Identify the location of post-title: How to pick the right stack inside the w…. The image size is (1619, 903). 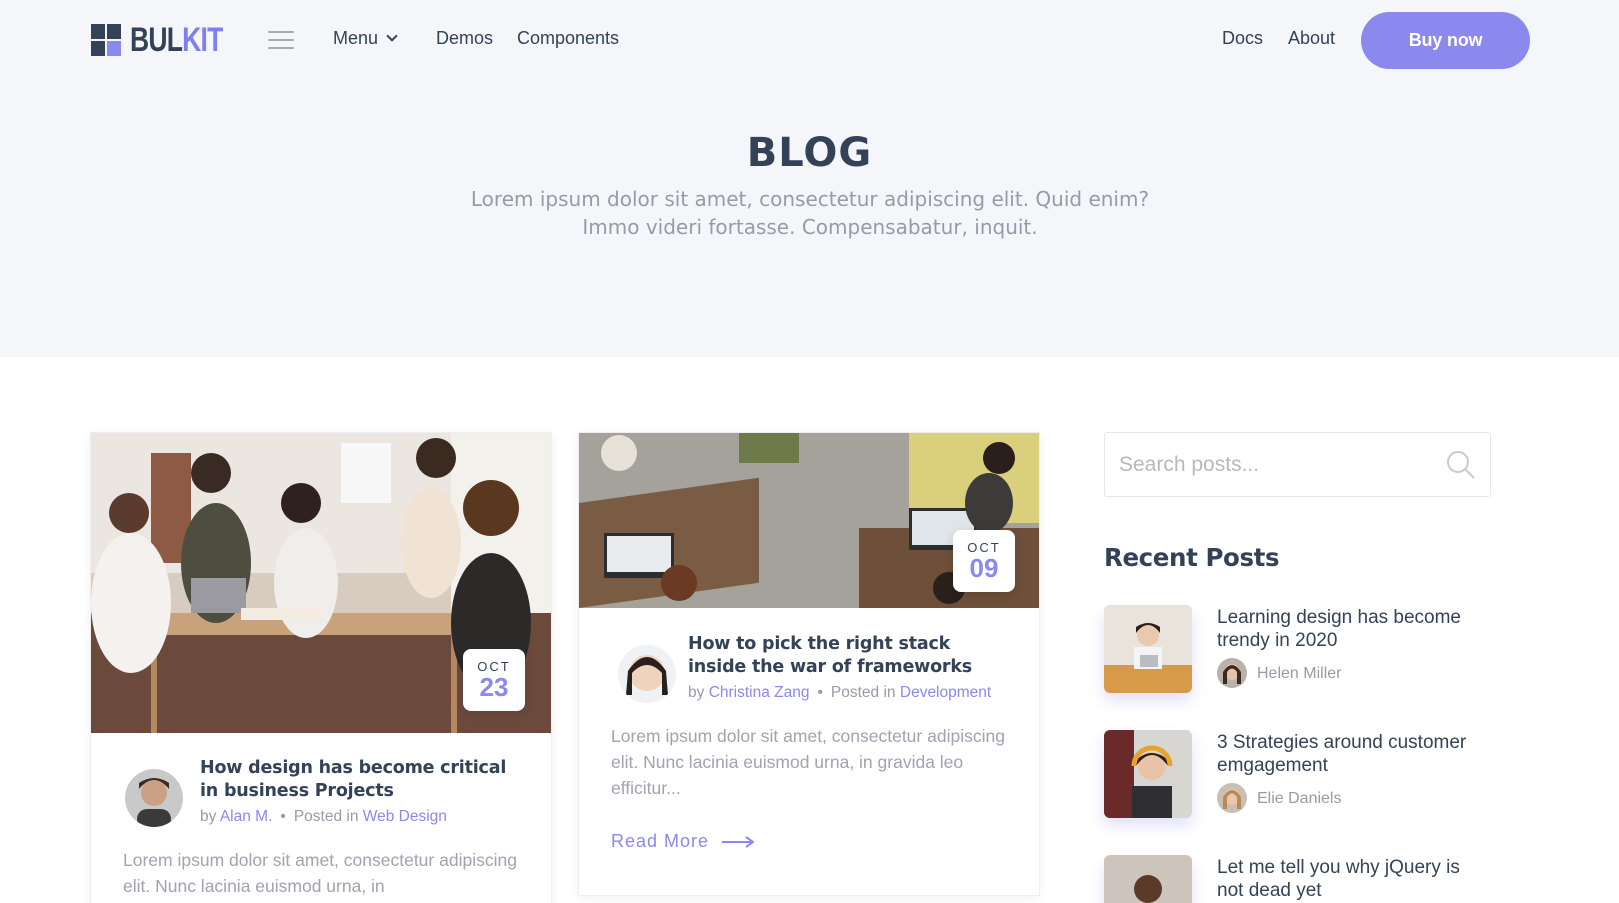
(848, 656).